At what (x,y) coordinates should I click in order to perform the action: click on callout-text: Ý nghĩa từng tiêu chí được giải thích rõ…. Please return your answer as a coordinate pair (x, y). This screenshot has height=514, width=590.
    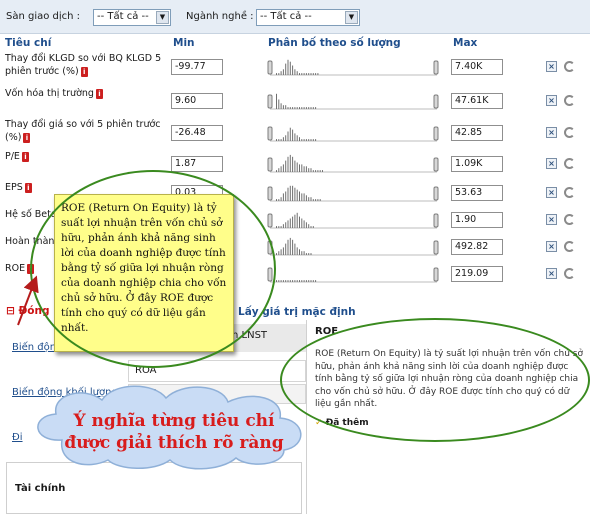
    Looking at the image, I should click on (174, 432).